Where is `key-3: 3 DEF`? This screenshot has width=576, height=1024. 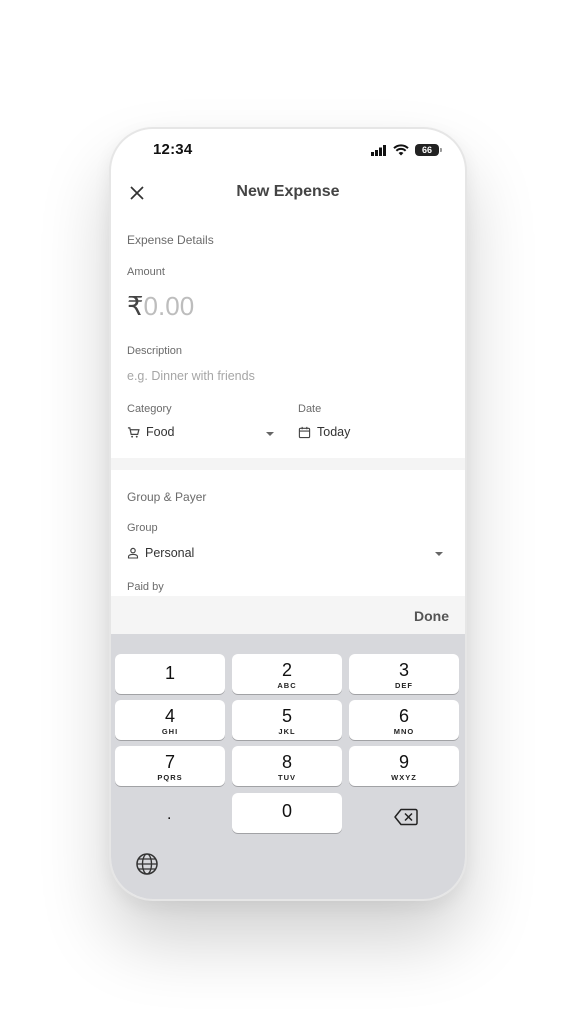 key-3: 3 DEF is located at coordinates (404, 674).